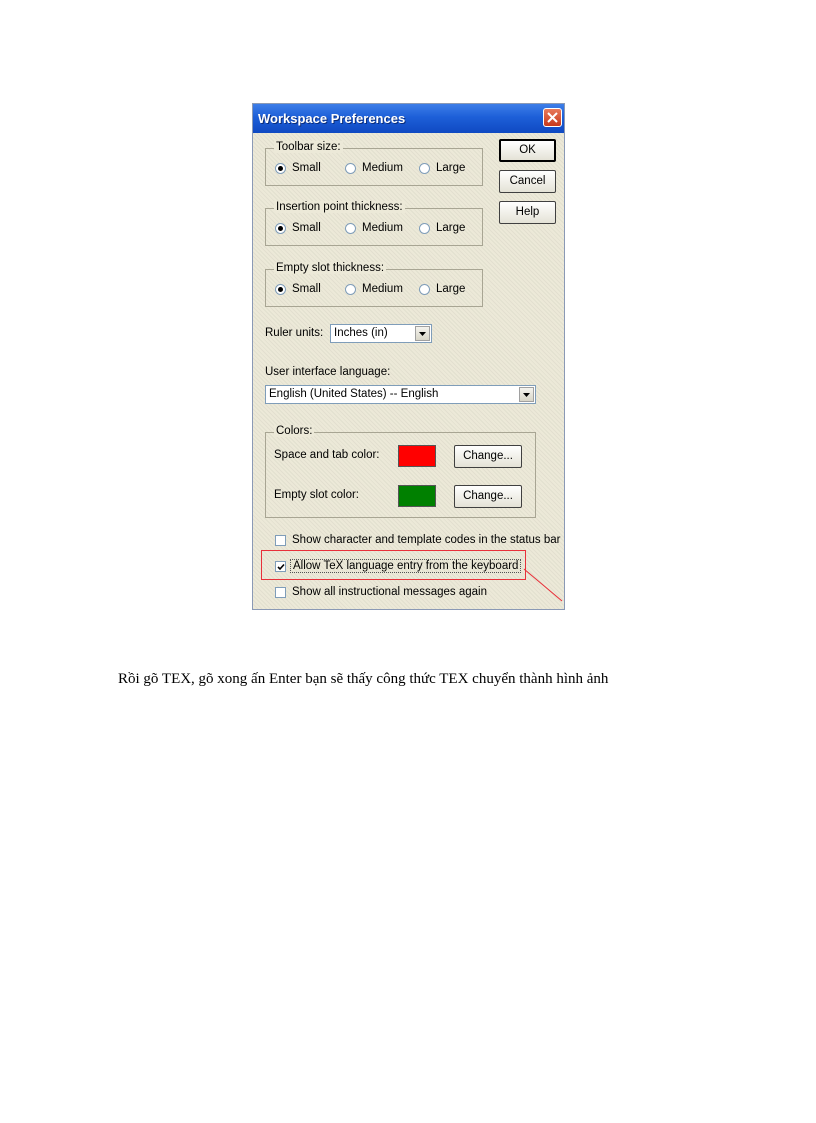 Image resolution: width=816 pixels, height=1123 pixels. What do you see at coordinates (339, 207) in the screenshot?
I see `insertion-point-label: Insertion point thickness:` at bounding box center [339, 207].